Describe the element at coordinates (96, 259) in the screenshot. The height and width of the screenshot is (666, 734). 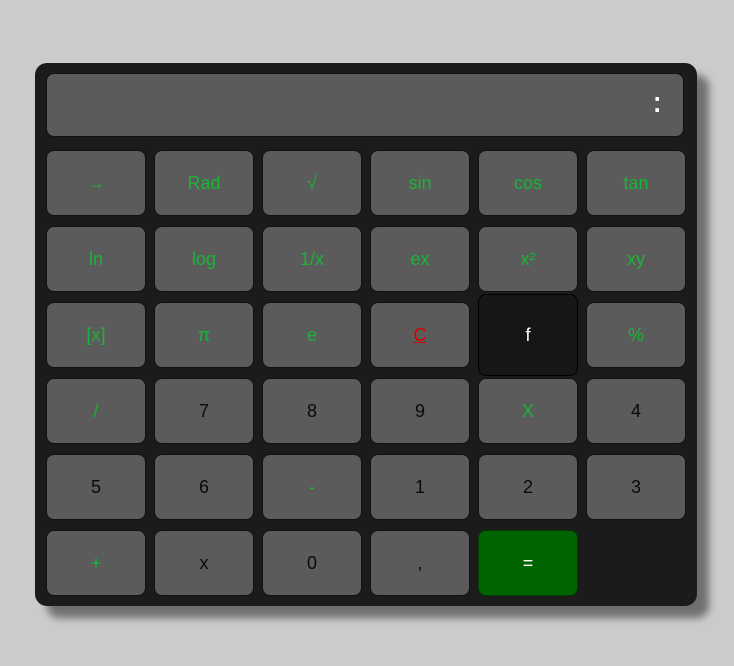
I see `ln-button: ln` at that location.